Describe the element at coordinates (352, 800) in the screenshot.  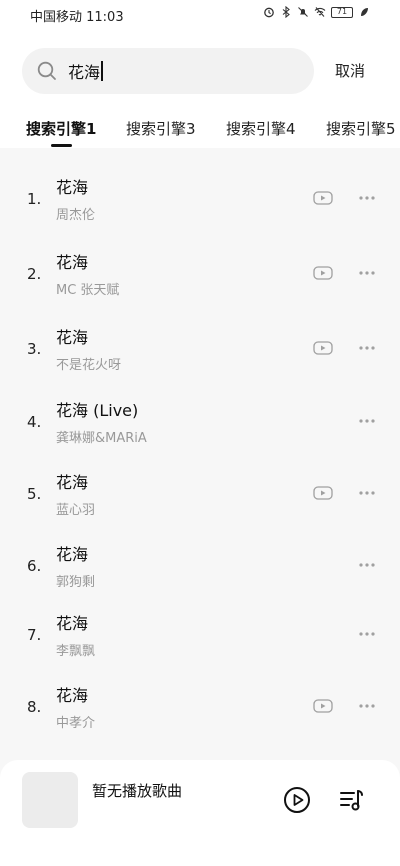
I see `playlist-icon` at that location.